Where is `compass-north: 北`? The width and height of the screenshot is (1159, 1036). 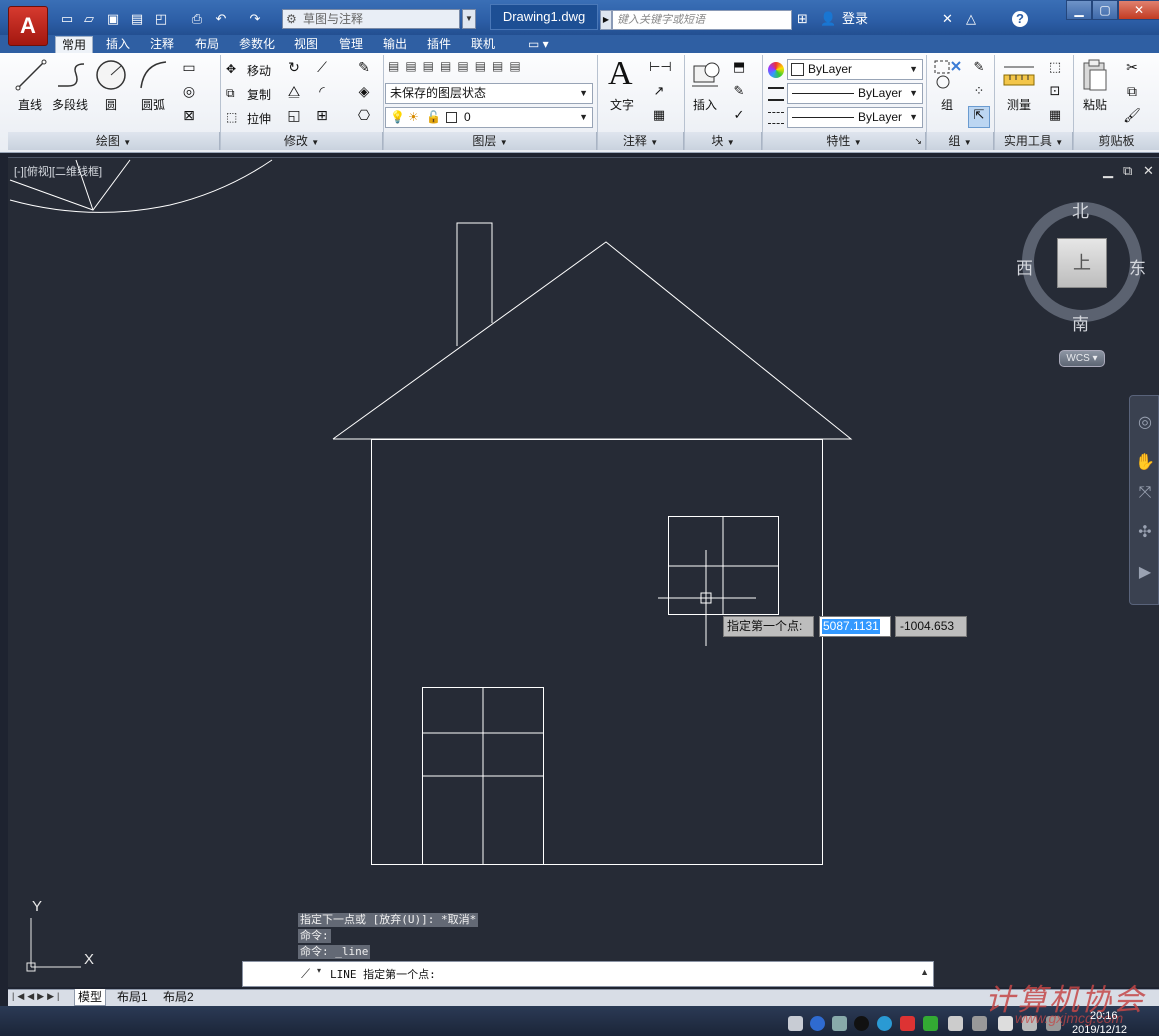
compass-north: 北 is located at coordinates (1080, 209).